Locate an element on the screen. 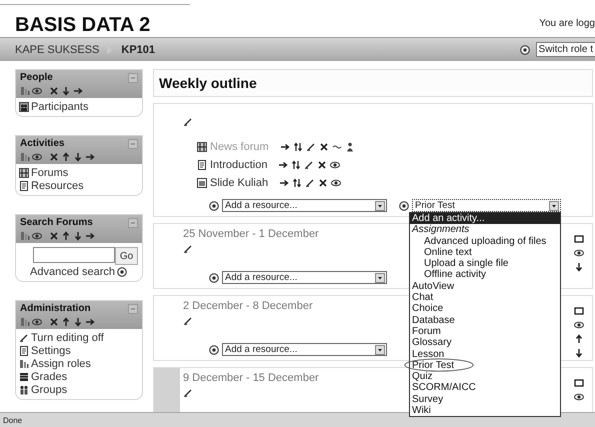 The height and width of the screenshot is (427, 595). dropdown-option: Prior Test is located at coordinates (485, 366).